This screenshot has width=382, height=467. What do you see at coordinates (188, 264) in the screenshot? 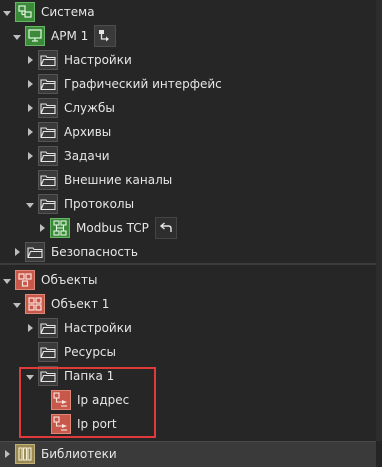
I see `panel-splitter` at bounding box center [188, 264].